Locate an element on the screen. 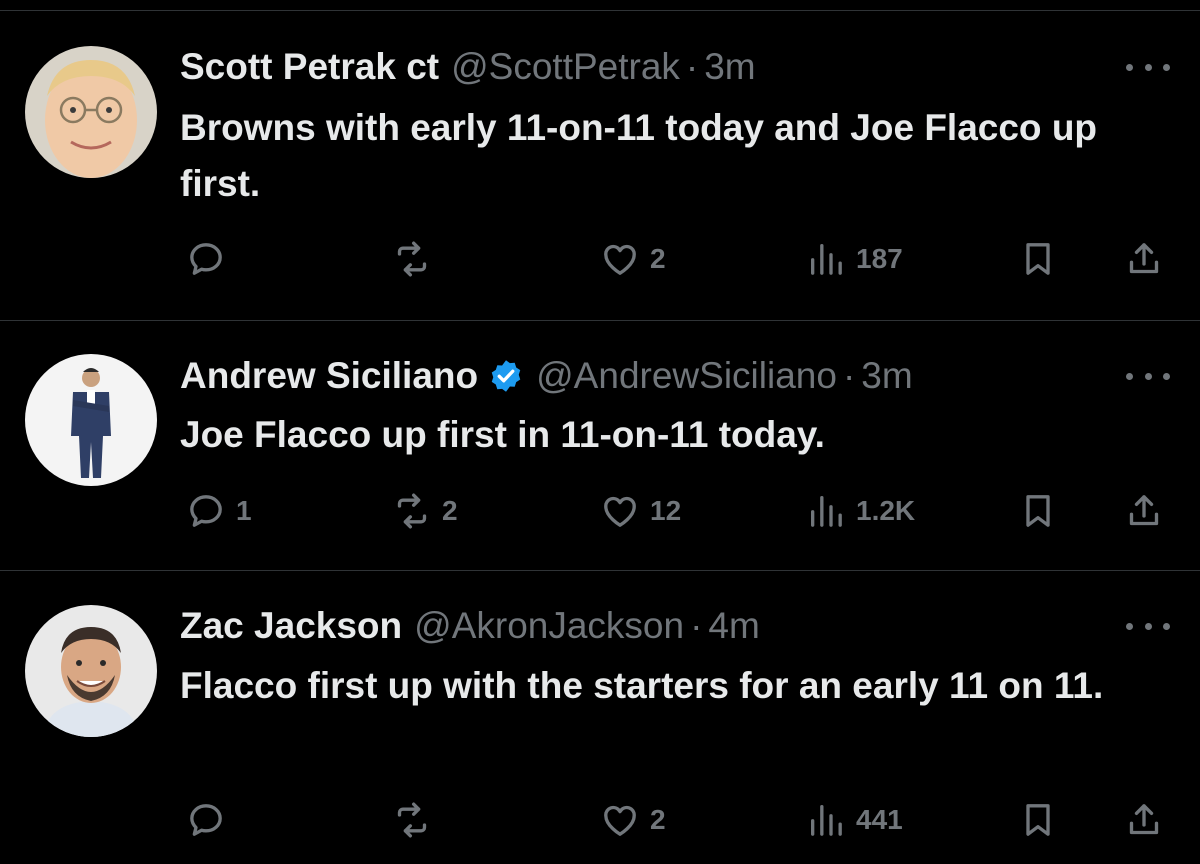  action-bar: 1 2 12 1.2K is located at coordinates (600, 511).